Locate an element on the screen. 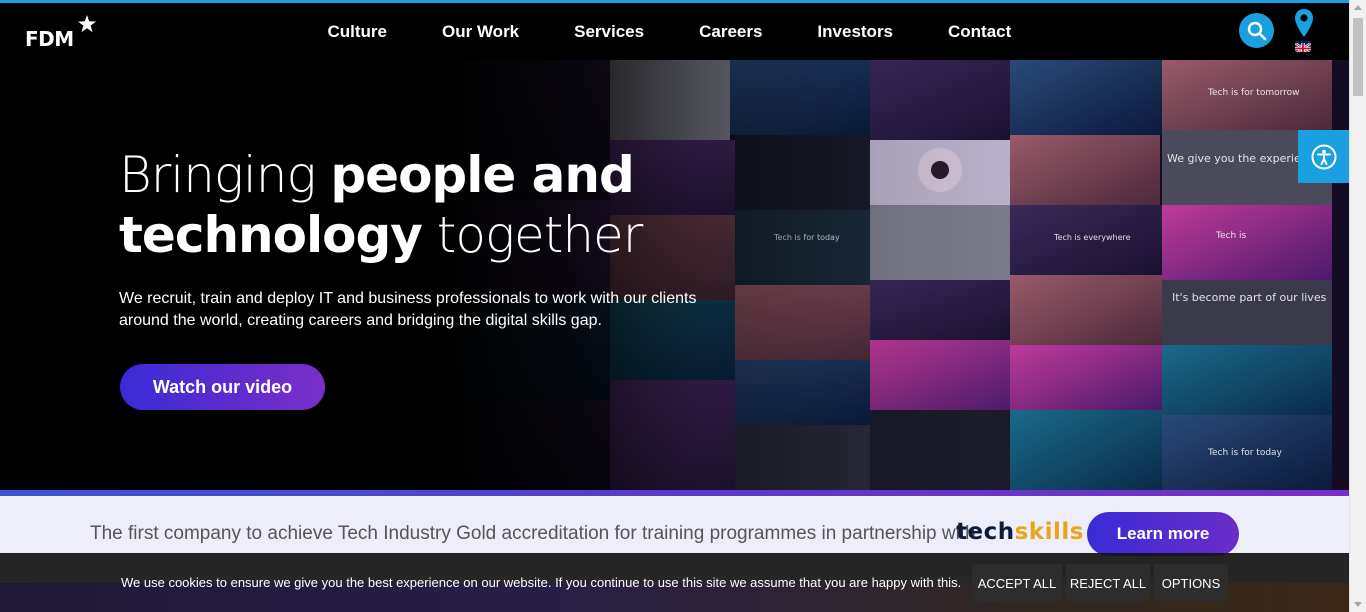 The height and width of the screenshot is (612, 1366). scroll-up-arrow-icon is located at coordinates (1358, 7).